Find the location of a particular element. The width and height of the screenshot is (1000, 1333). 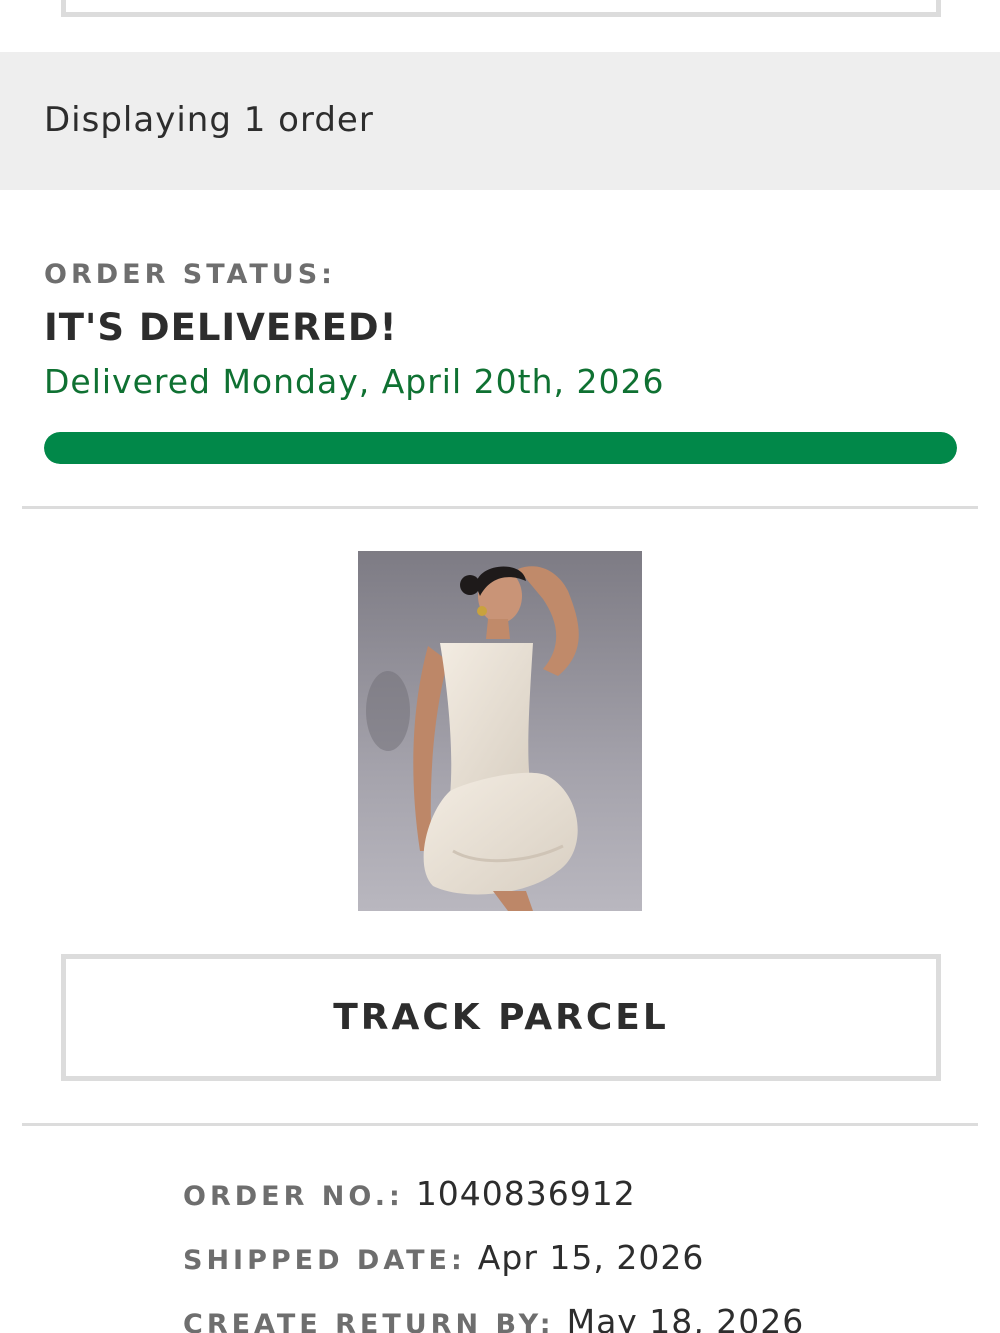

track-parcel-button: TRACK PARCEL is located at coordinates (501, 1017).